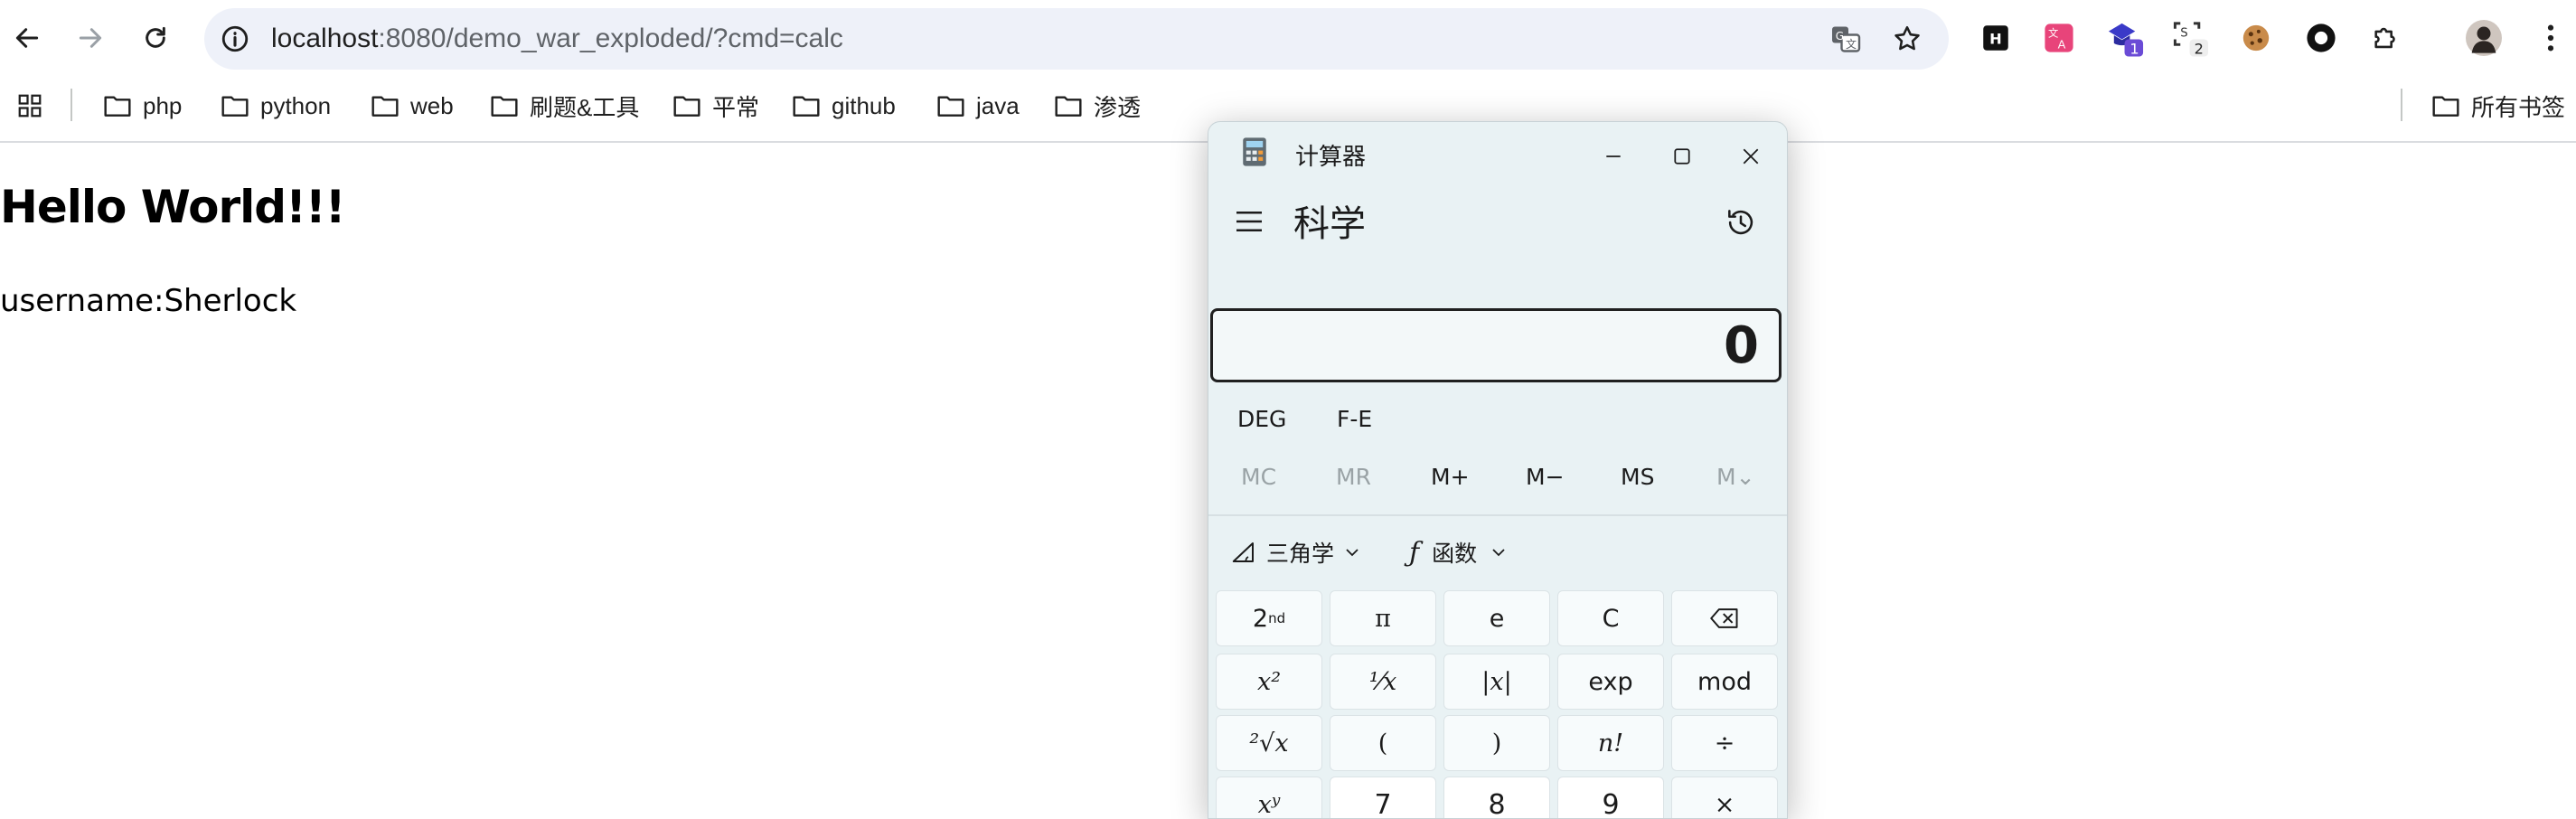 The width and height of the screenshot is (2576, 819). Describe the element at coordinates (1735, 477) in the screenshot. I see `memory-list-button: M⌄` at that location.